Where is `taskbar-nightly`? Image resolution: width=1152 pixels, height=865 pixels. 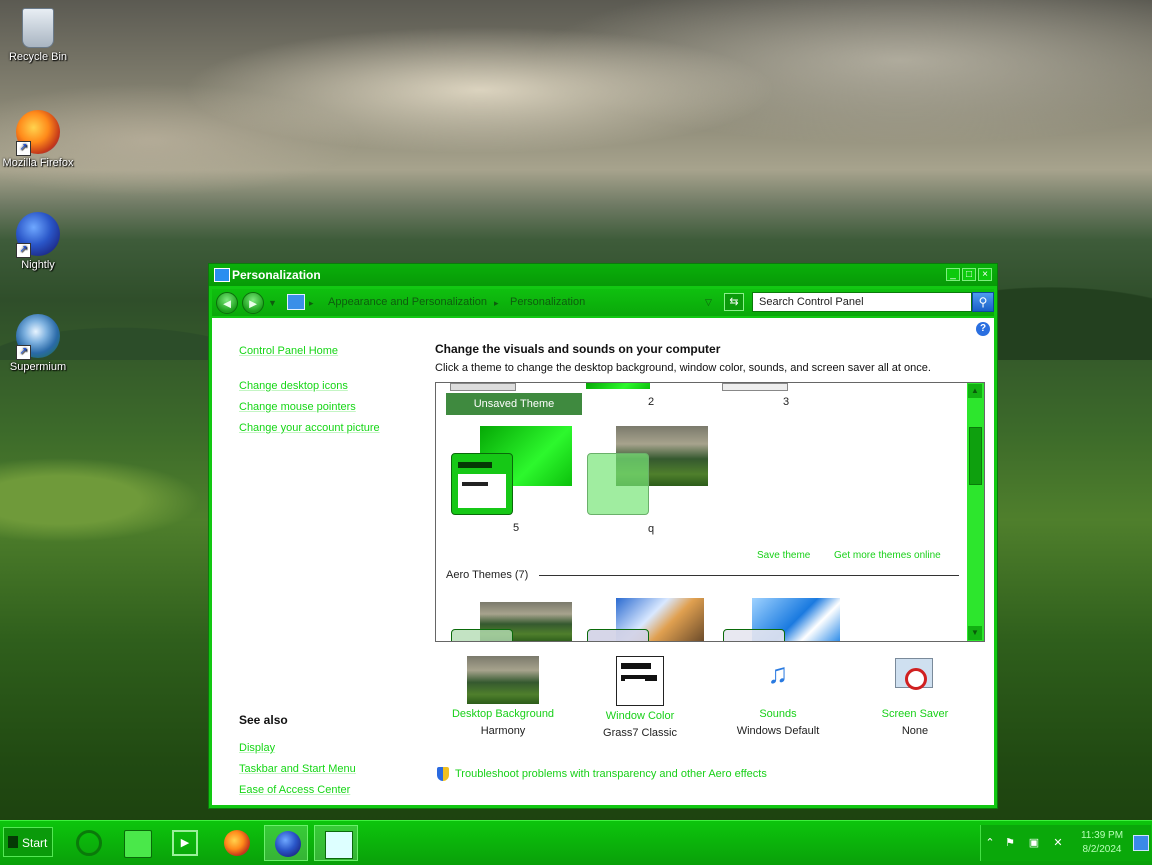 taskbar-nightly is located at coordinates (286, 843).